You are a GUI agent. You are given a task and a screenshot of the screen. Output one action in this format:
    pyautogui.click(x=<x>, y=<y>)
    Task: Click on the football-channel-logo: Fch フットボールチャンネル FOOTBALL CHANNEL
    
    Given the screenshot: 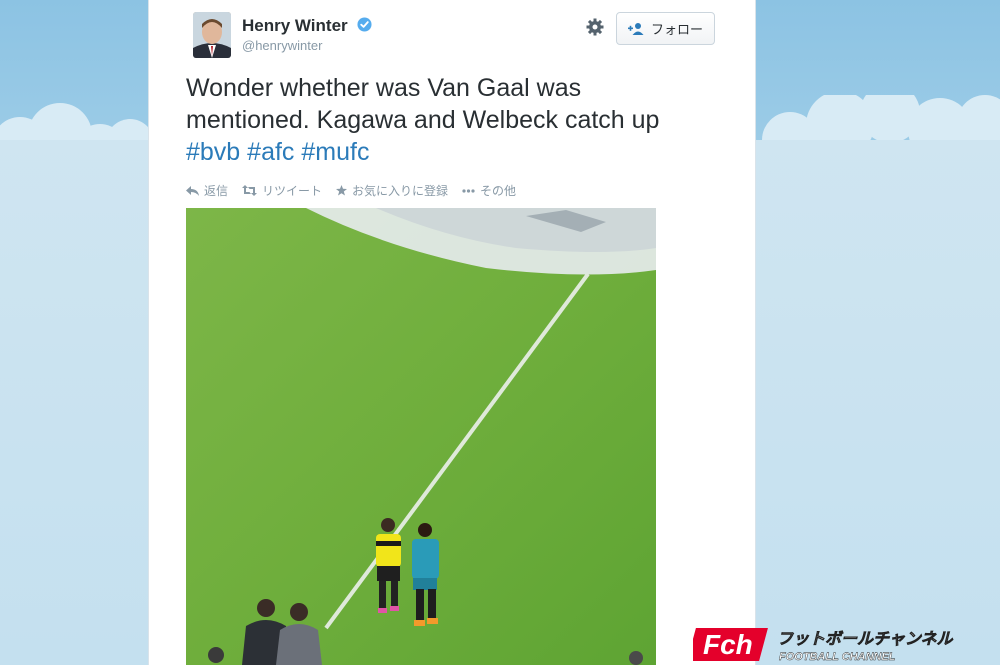 What is the action you would take?
    pyautogui.click(x=823, y=645)
    